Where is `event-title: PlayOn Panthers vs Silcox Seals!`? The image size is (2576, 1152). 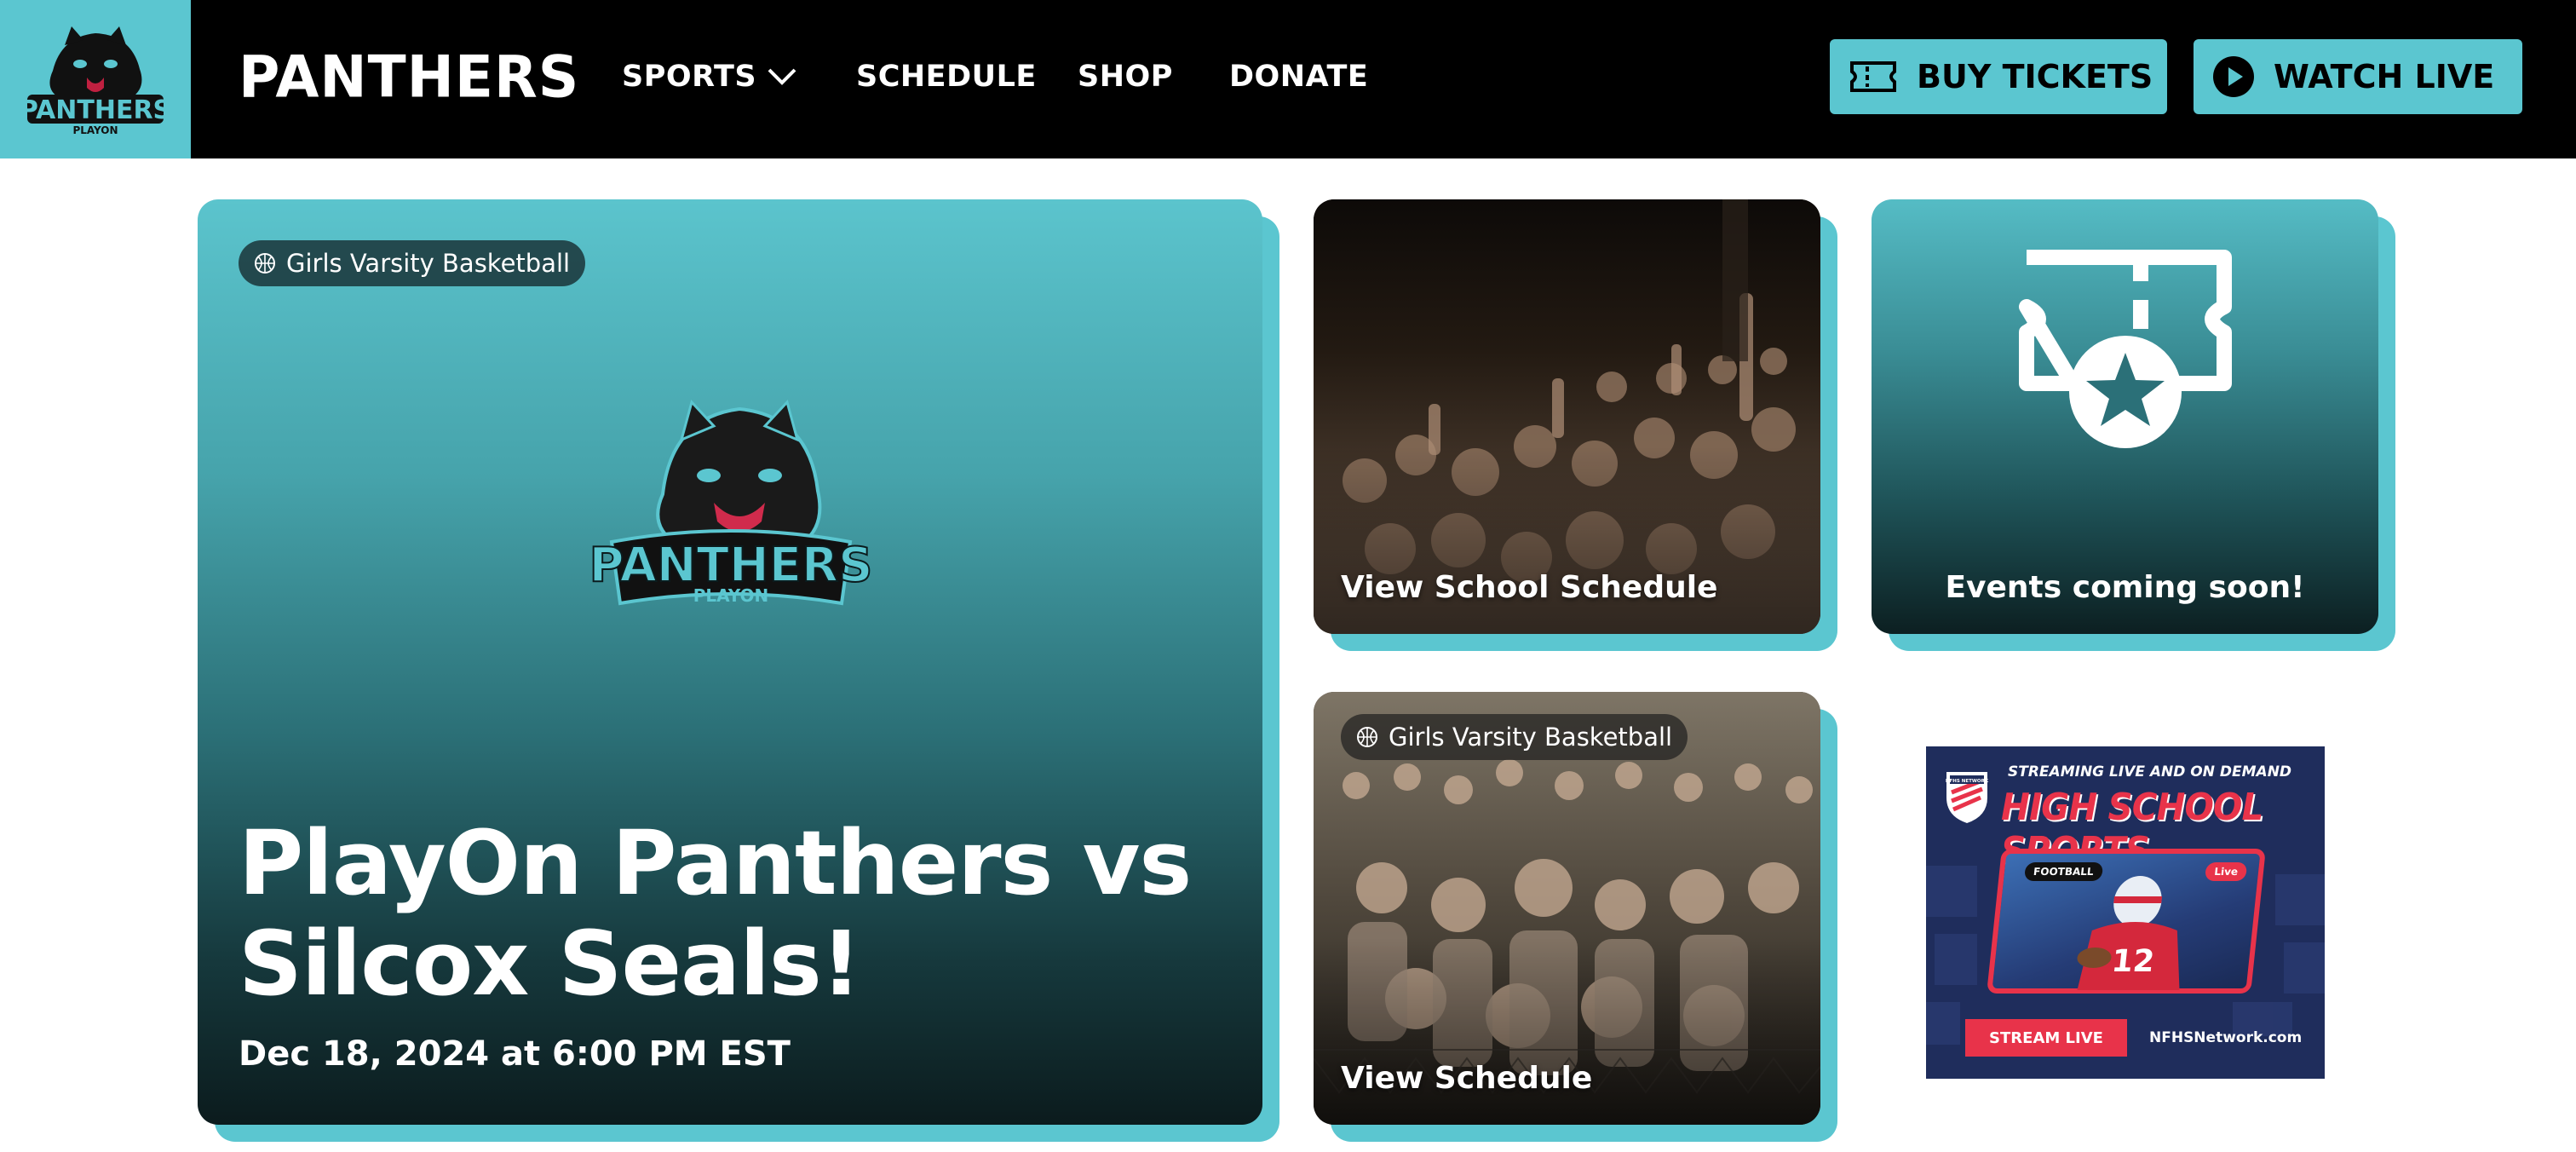
event-title: PlayOn Panthers vs Silcox Seals! is located at coordinates (716, 913).